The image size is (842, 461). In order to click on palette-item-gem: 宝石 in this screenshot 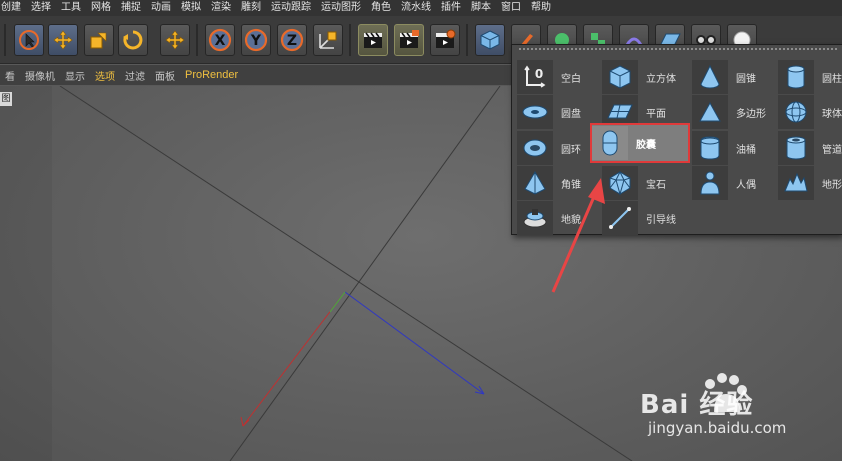, I will do `click(647, 183)`.